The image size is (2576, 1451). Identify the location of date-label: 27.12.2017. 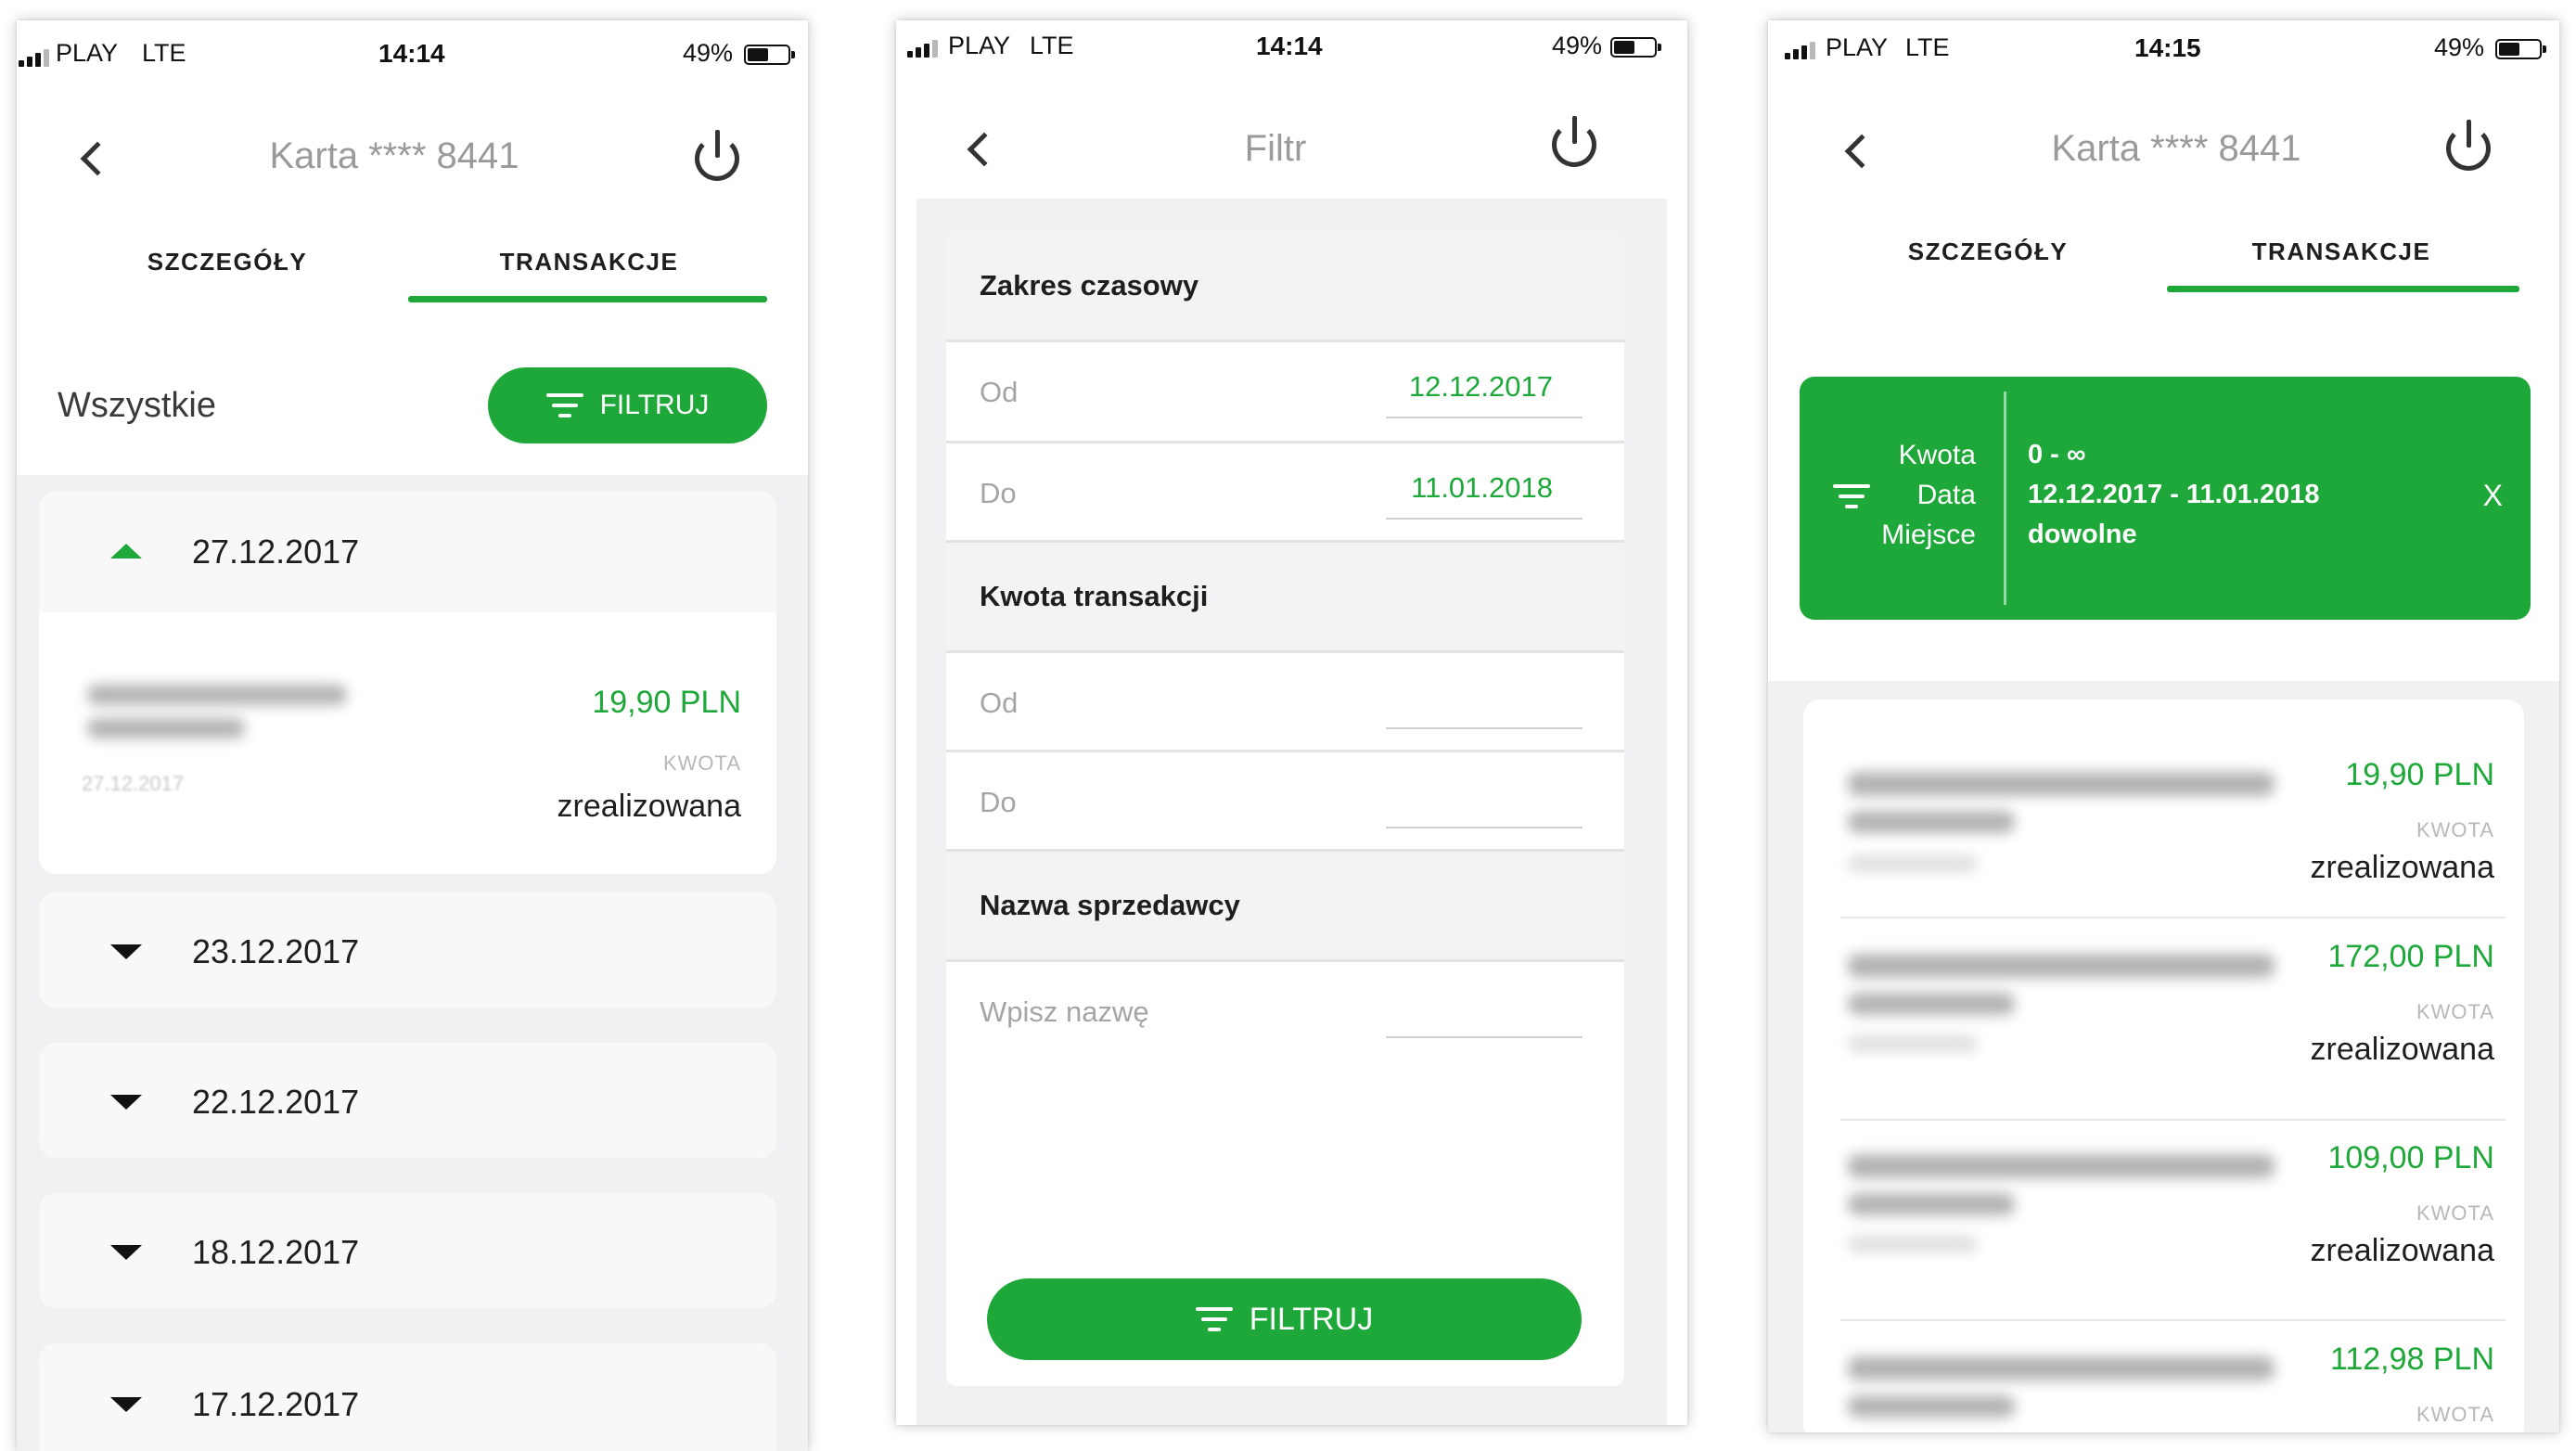
(276, 552).